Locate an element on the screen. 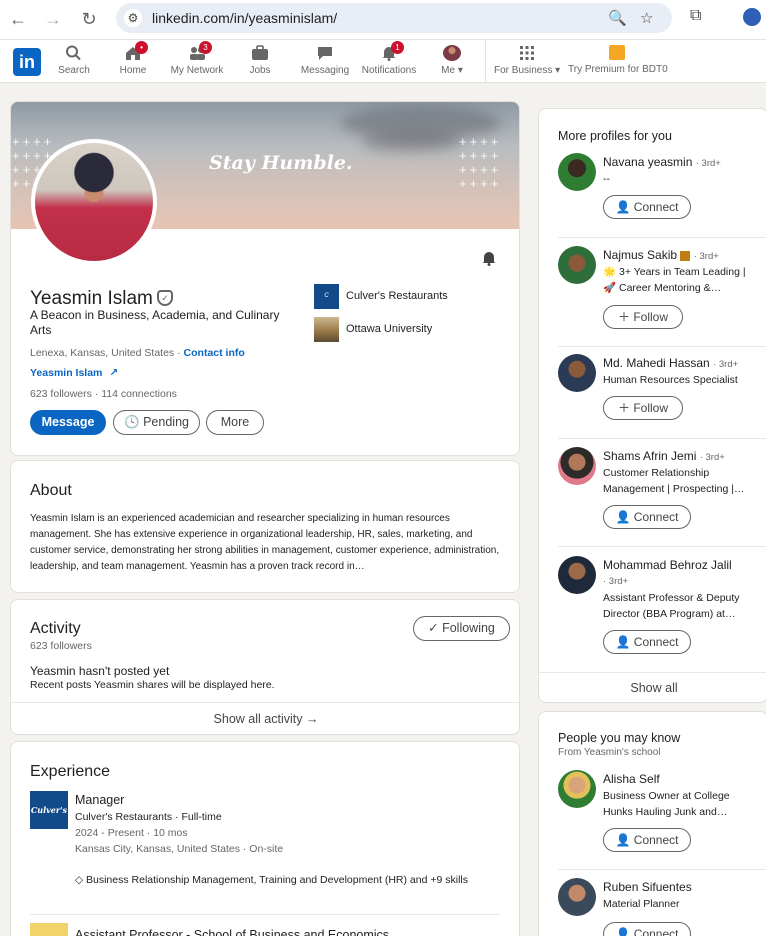 This screenshot has width=766, height=936. following-button: ✓ Following is located at coordinates (461, 628).